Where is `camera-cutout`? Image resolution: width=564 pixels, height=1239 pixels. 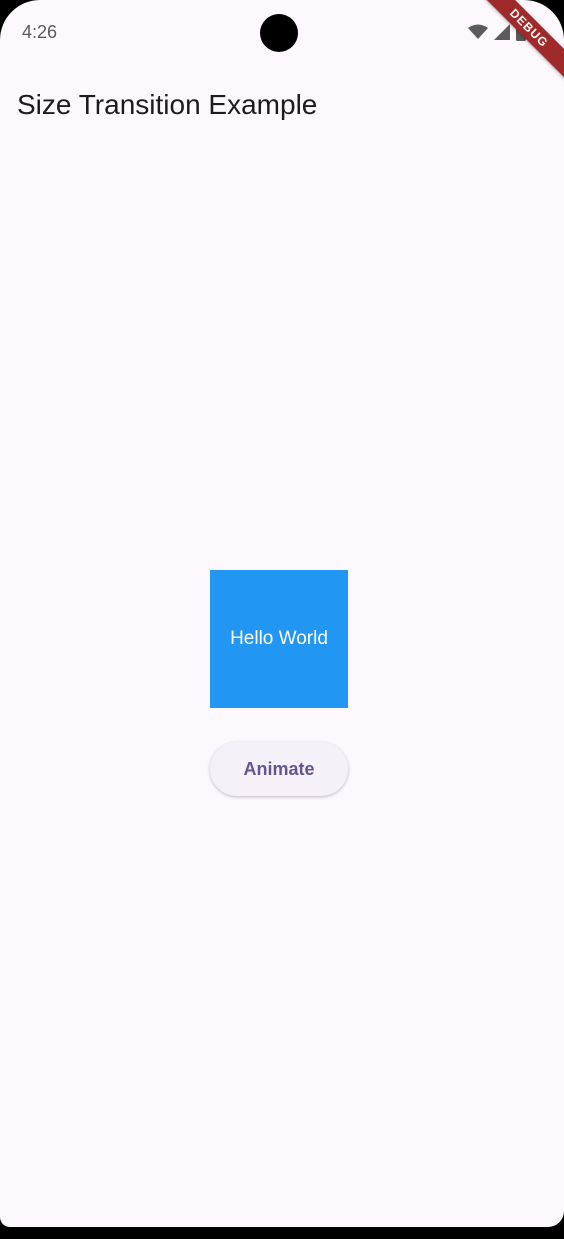
camera-cutout is located at coordinates (279, 33).